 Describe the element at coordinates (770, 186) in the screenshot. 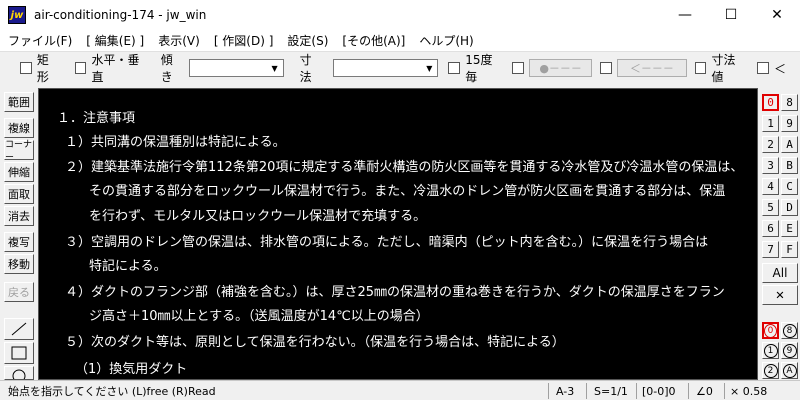

I see `layer-button-4: 4` at that location.